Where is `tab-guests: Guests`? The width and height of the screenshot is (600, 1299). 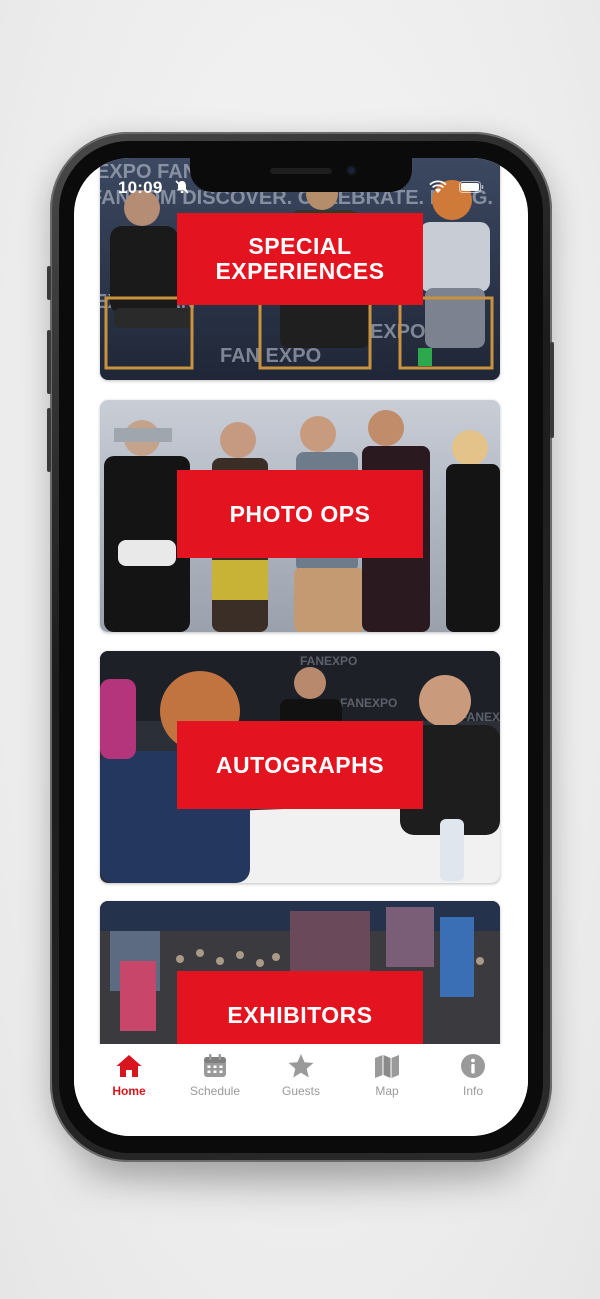
tab-guests: Guests is located at coordinates (301, 1090).